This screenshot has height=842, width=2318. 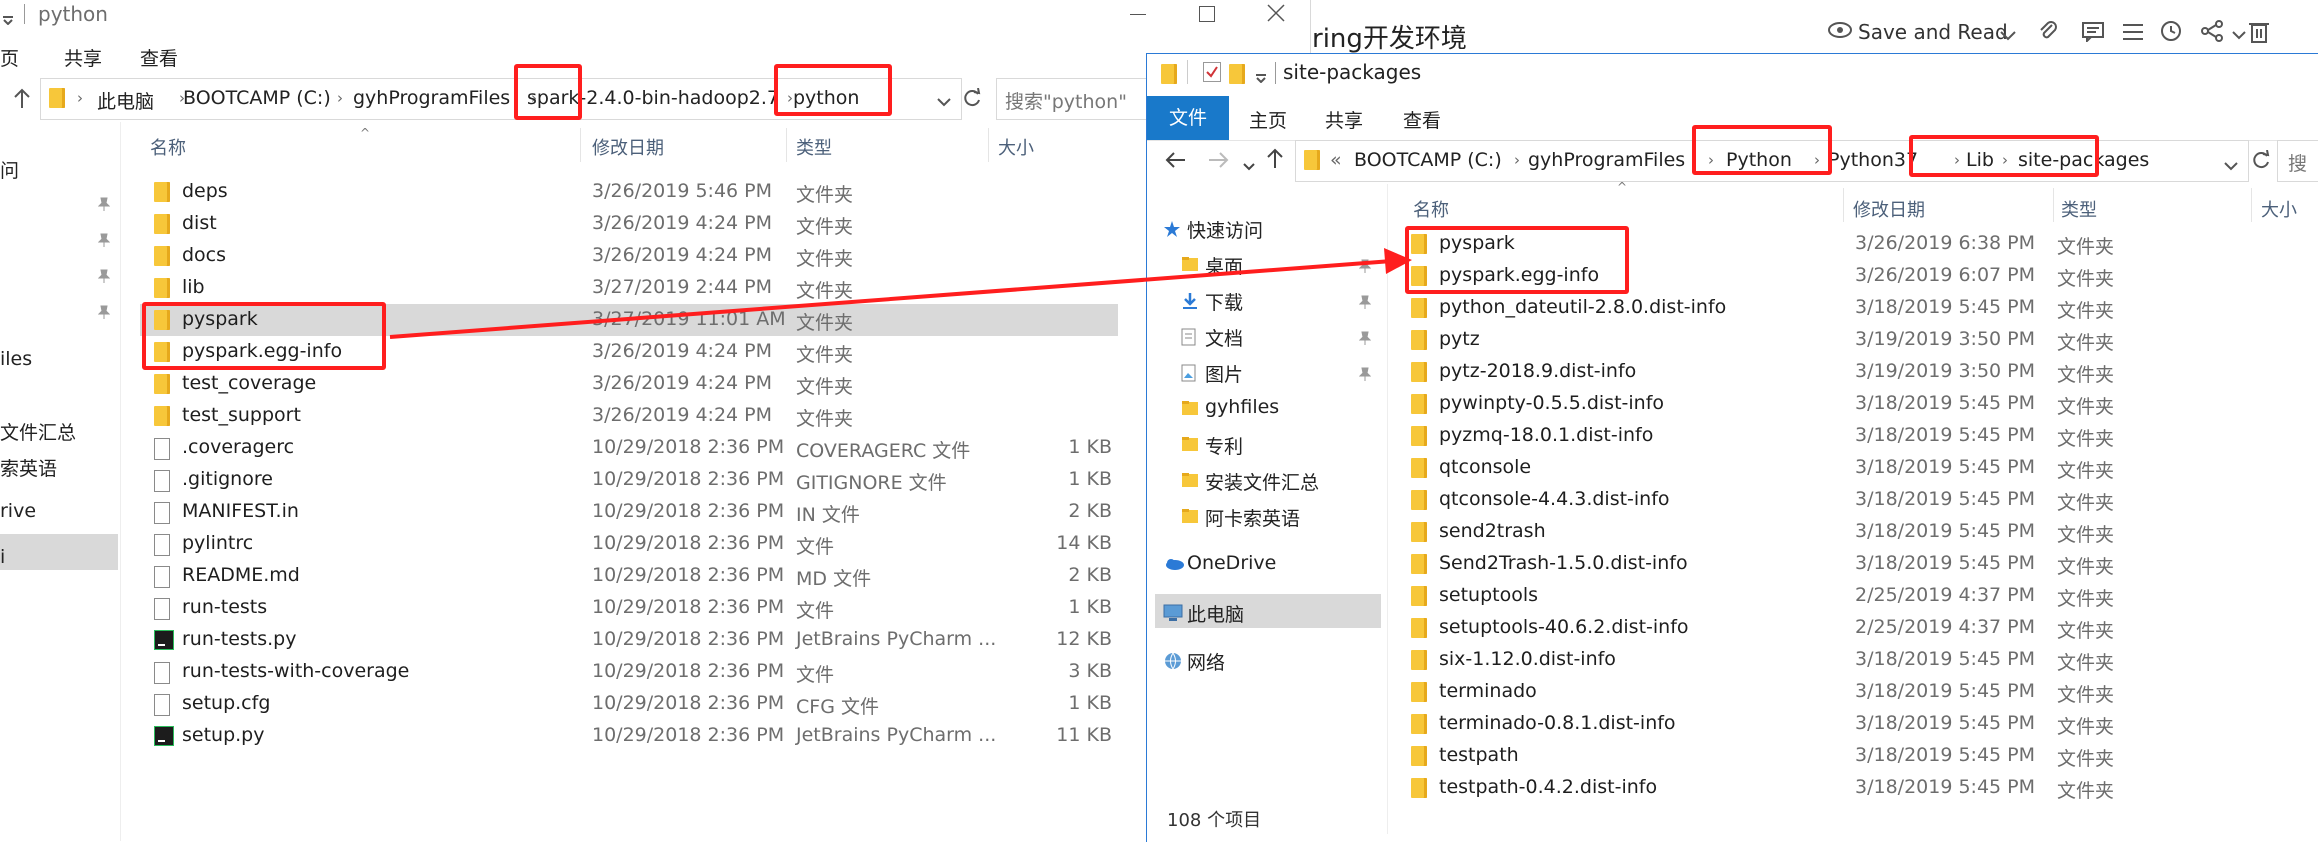 I want to click on connector-arrow, so click(x=900, y=293).